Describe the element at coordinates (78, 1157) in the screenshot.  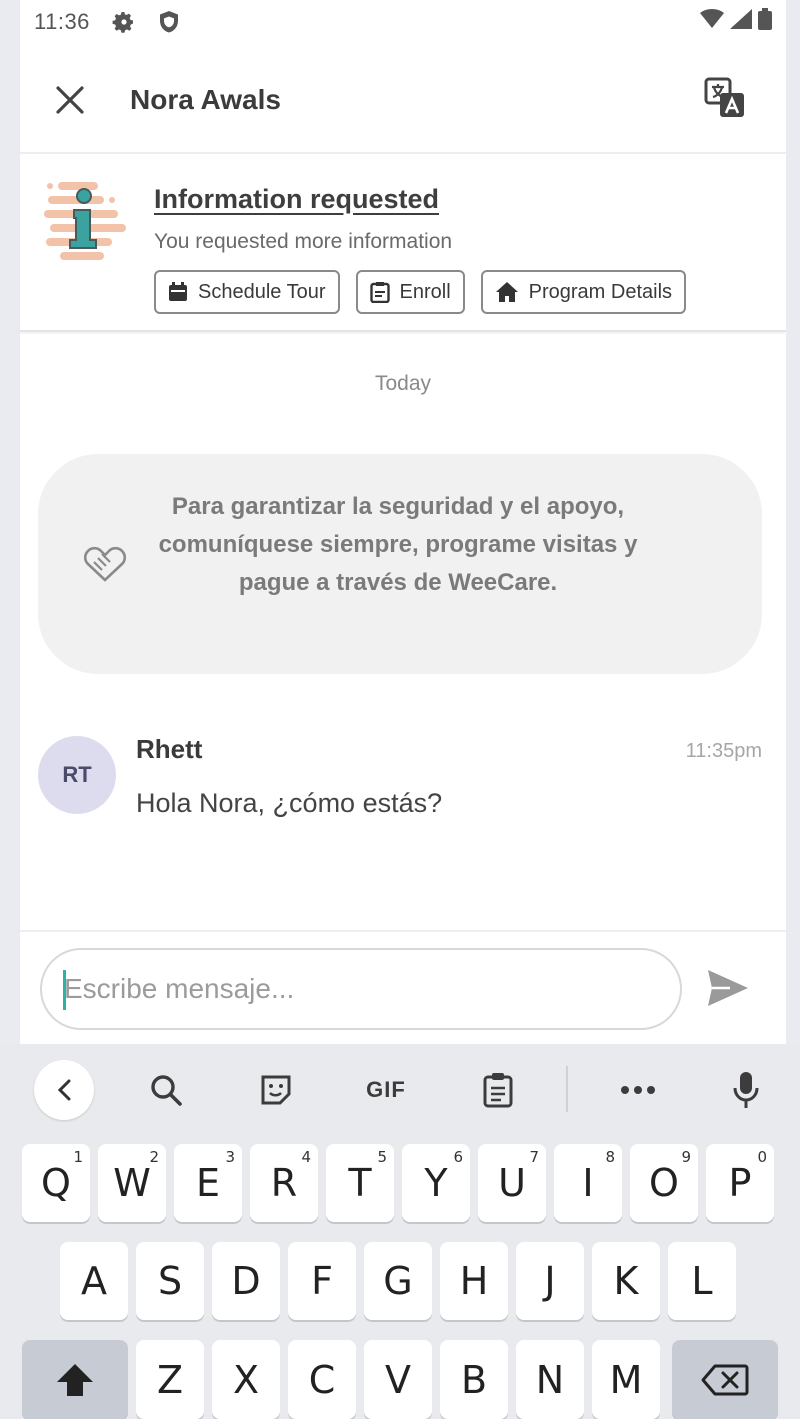
I see `key-hint: 1` at that location.